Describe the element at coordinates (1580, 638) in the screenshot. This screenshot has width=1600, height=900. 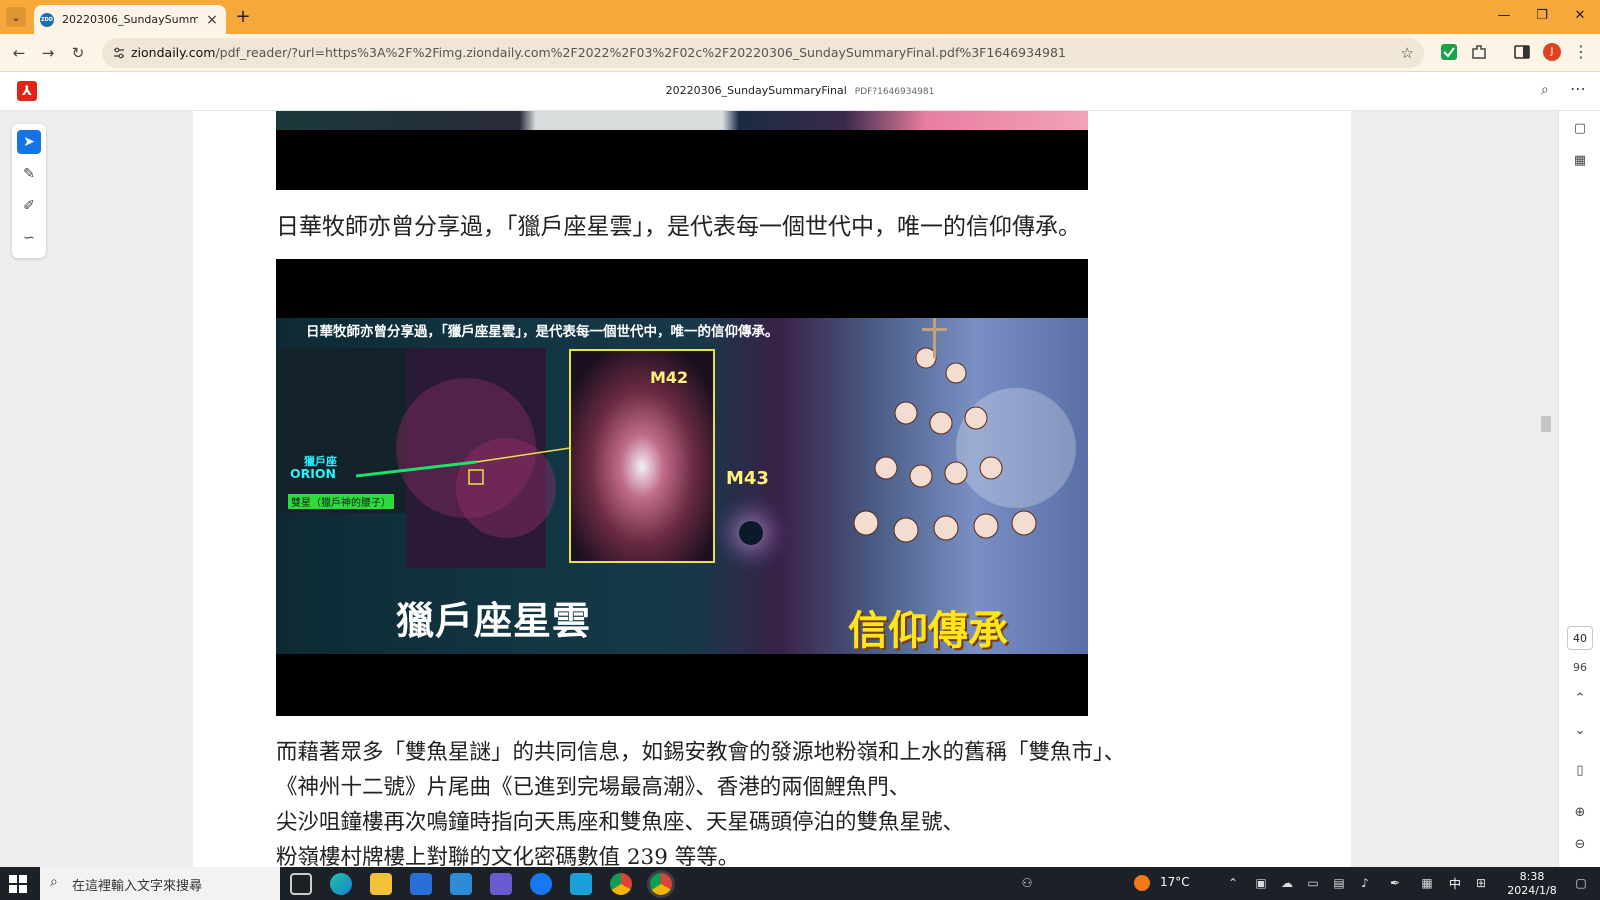
I see `current-page-input: 40` at that location.